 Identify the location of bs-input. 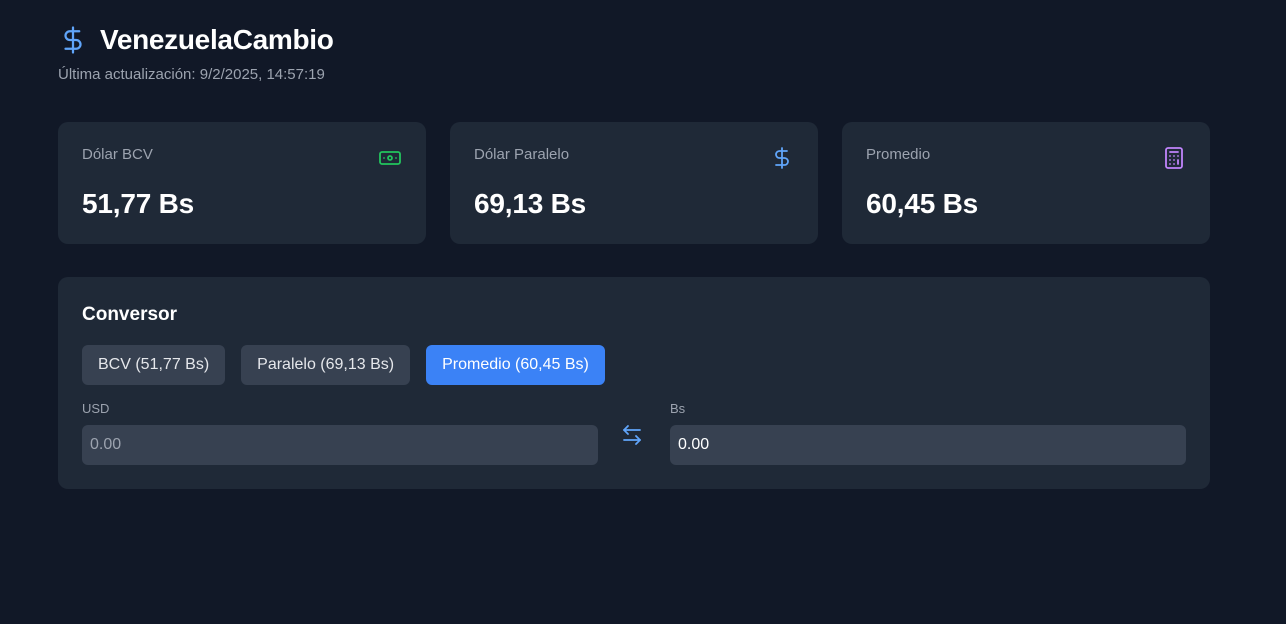
(928, 445).